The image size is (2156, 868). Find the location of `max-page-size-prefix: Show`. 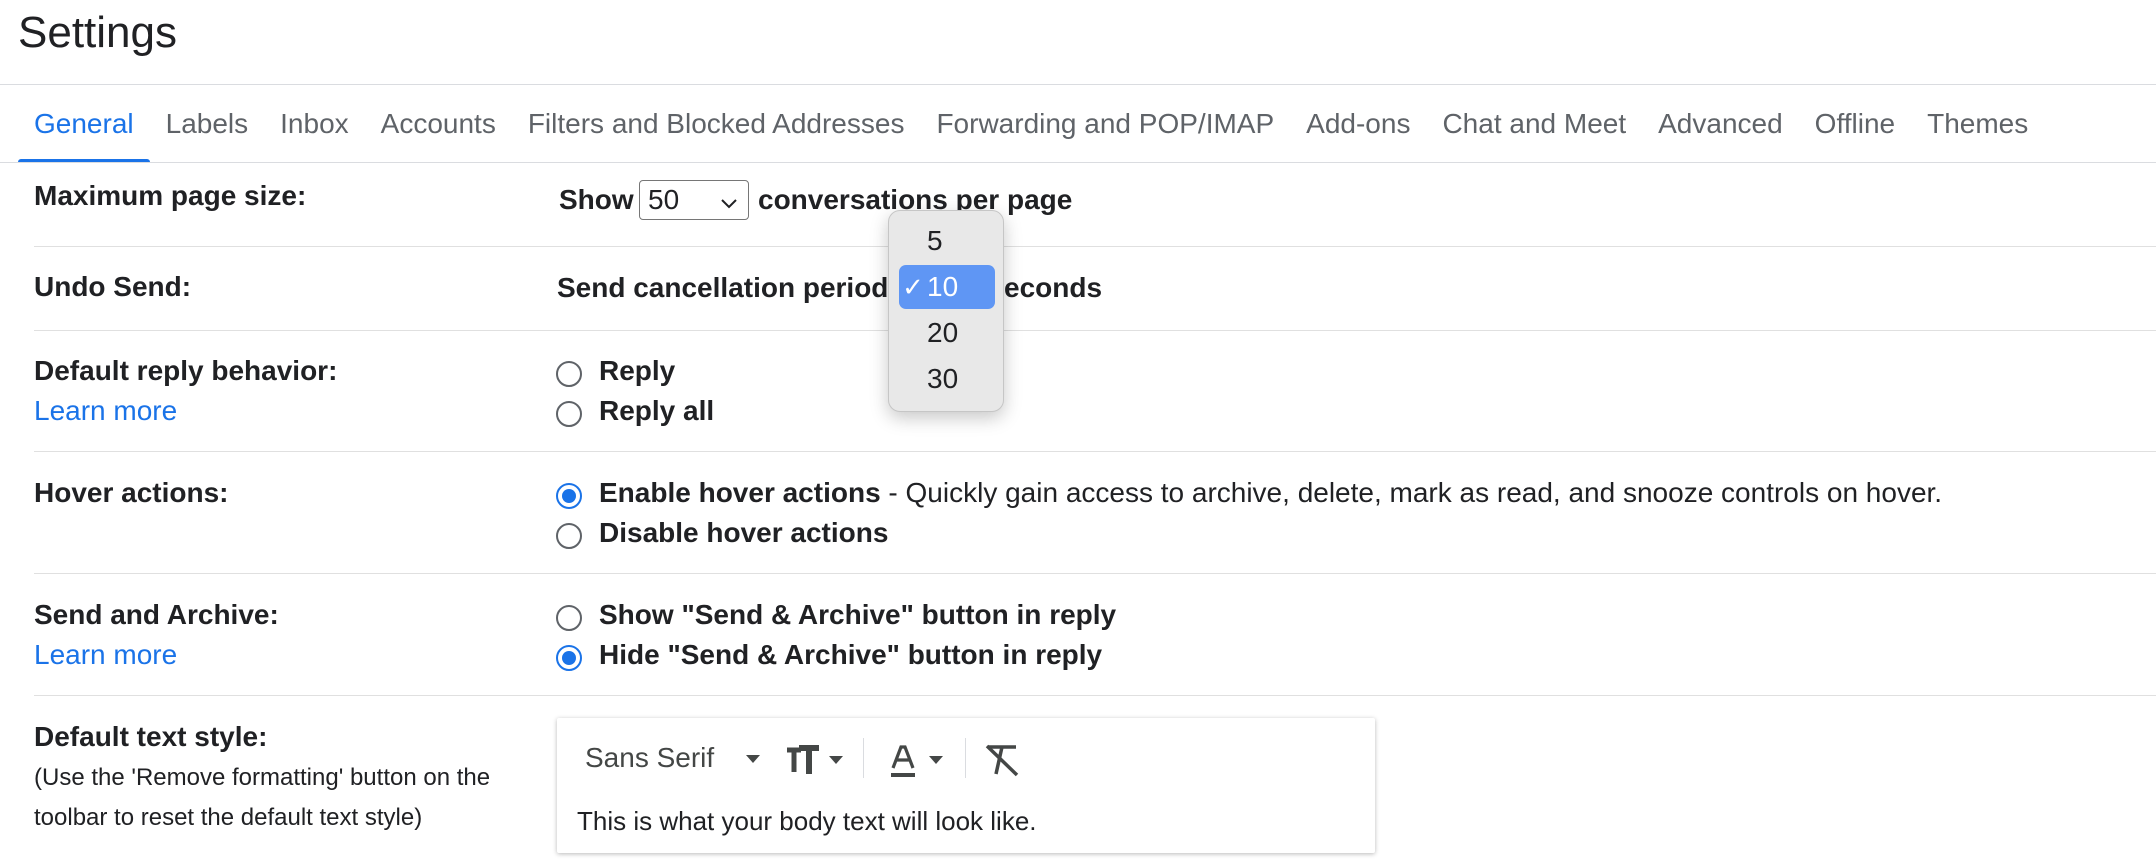

max-page-size-prefix: Show is located at coordinates (596, 199).